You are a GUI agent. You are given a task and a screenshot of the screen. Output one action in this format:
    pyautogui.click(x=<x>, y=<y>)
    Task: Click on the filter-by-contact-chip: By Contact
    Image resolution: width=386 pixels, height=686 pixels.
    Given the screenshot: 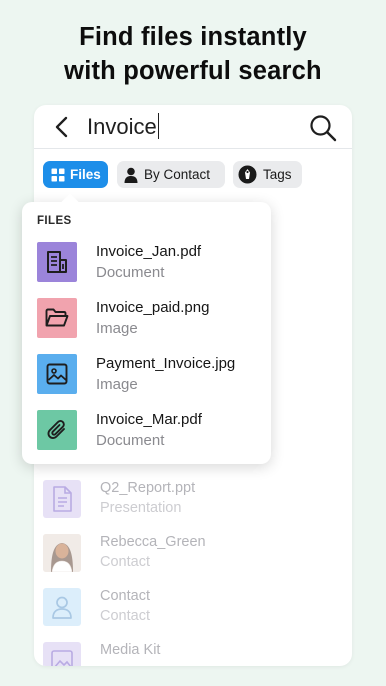 What is the action you would take?
    pyautogui.click(x=171, y=174)
    